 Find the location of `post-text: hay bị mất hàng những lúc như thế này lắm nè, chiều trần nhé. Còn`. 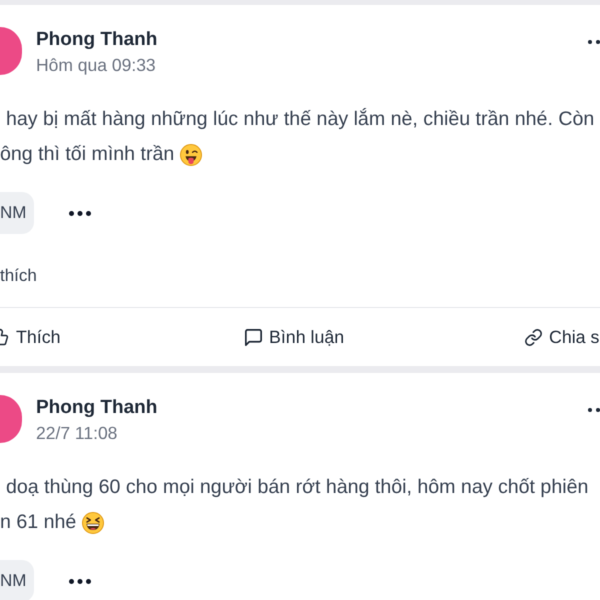

post-text: hay bị mất hàng những lúc như thế này lắm nè, chiều trần nhé. Còn is located at coordinates (300, 119).